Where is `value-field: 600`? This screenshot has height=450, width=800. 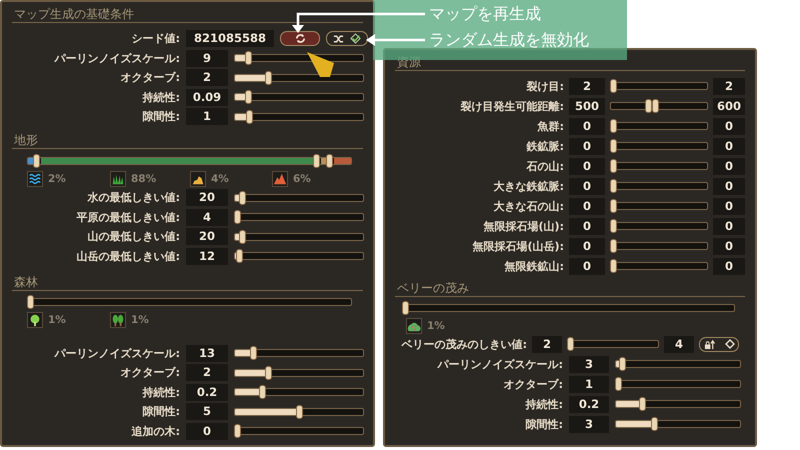
value-field: 600 is located at coordinates (729, 106).